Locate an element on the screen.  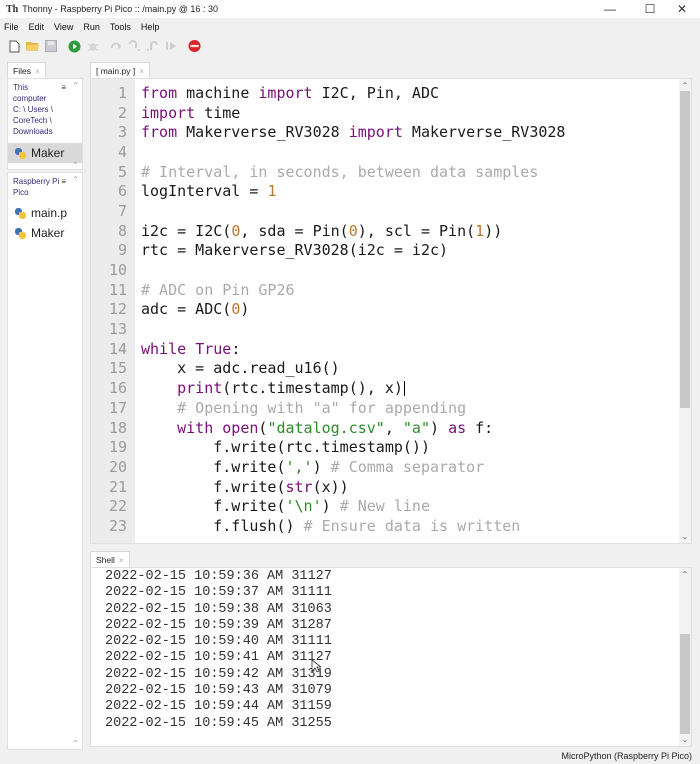
code-line: 6 logInterval = 1 is located at coordinates (386, 191).